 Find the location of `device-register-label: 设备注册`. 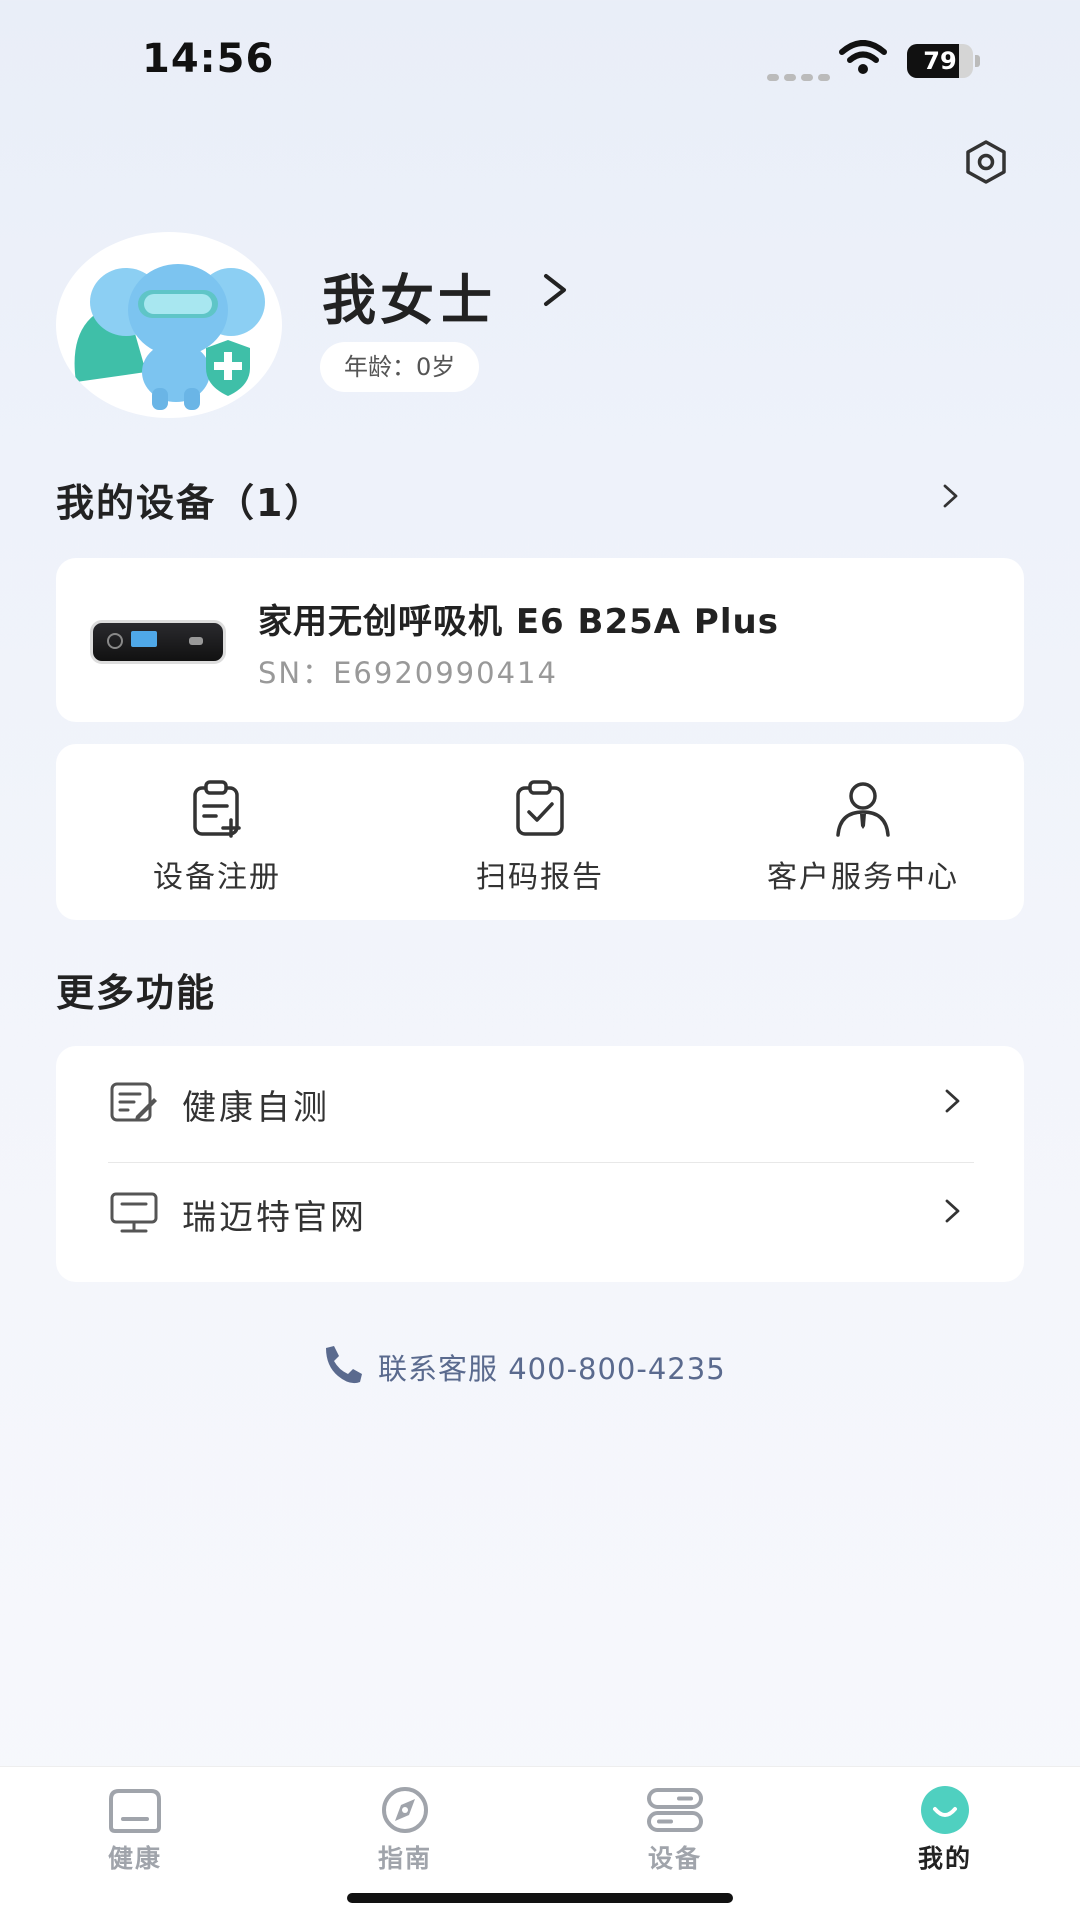

device-register-label: 设备注册 is located at coordinates (217, 877).